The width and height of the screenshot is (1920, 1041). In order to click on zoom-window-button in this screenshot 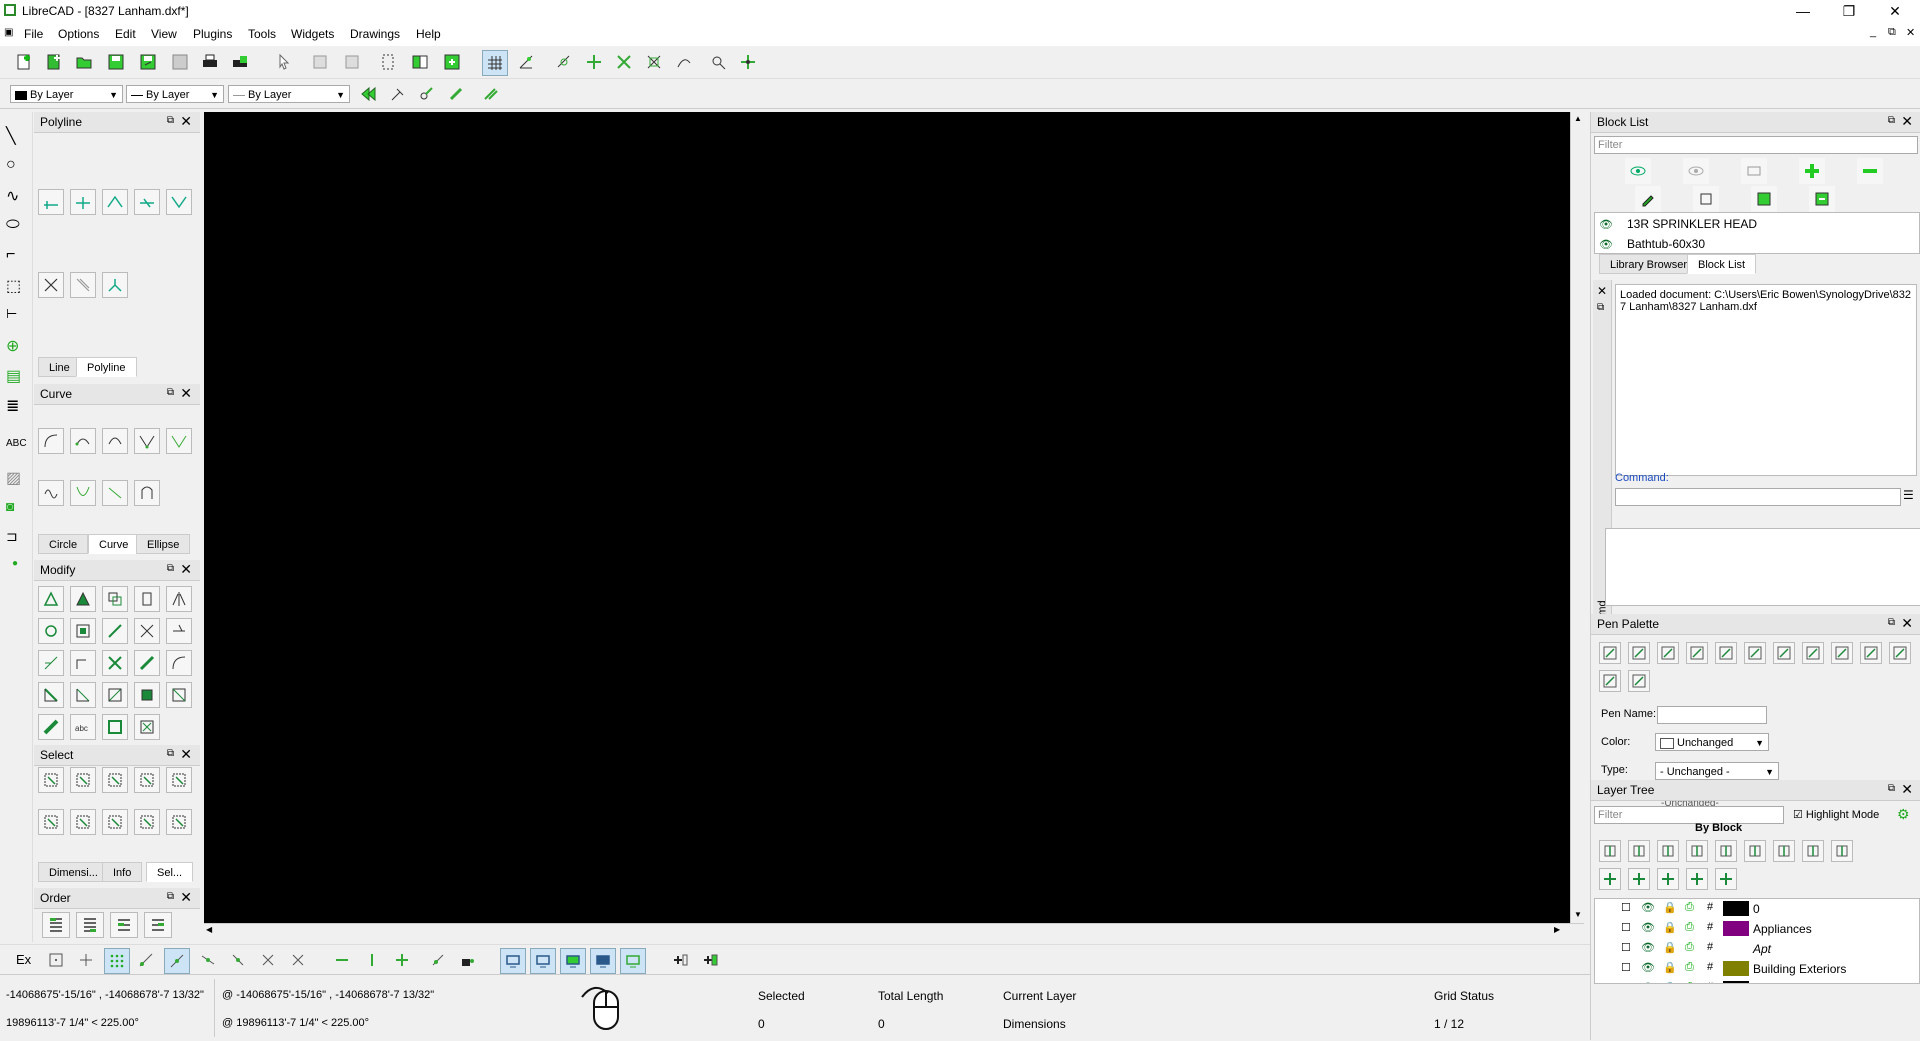, I will do `click(718, 62)`.